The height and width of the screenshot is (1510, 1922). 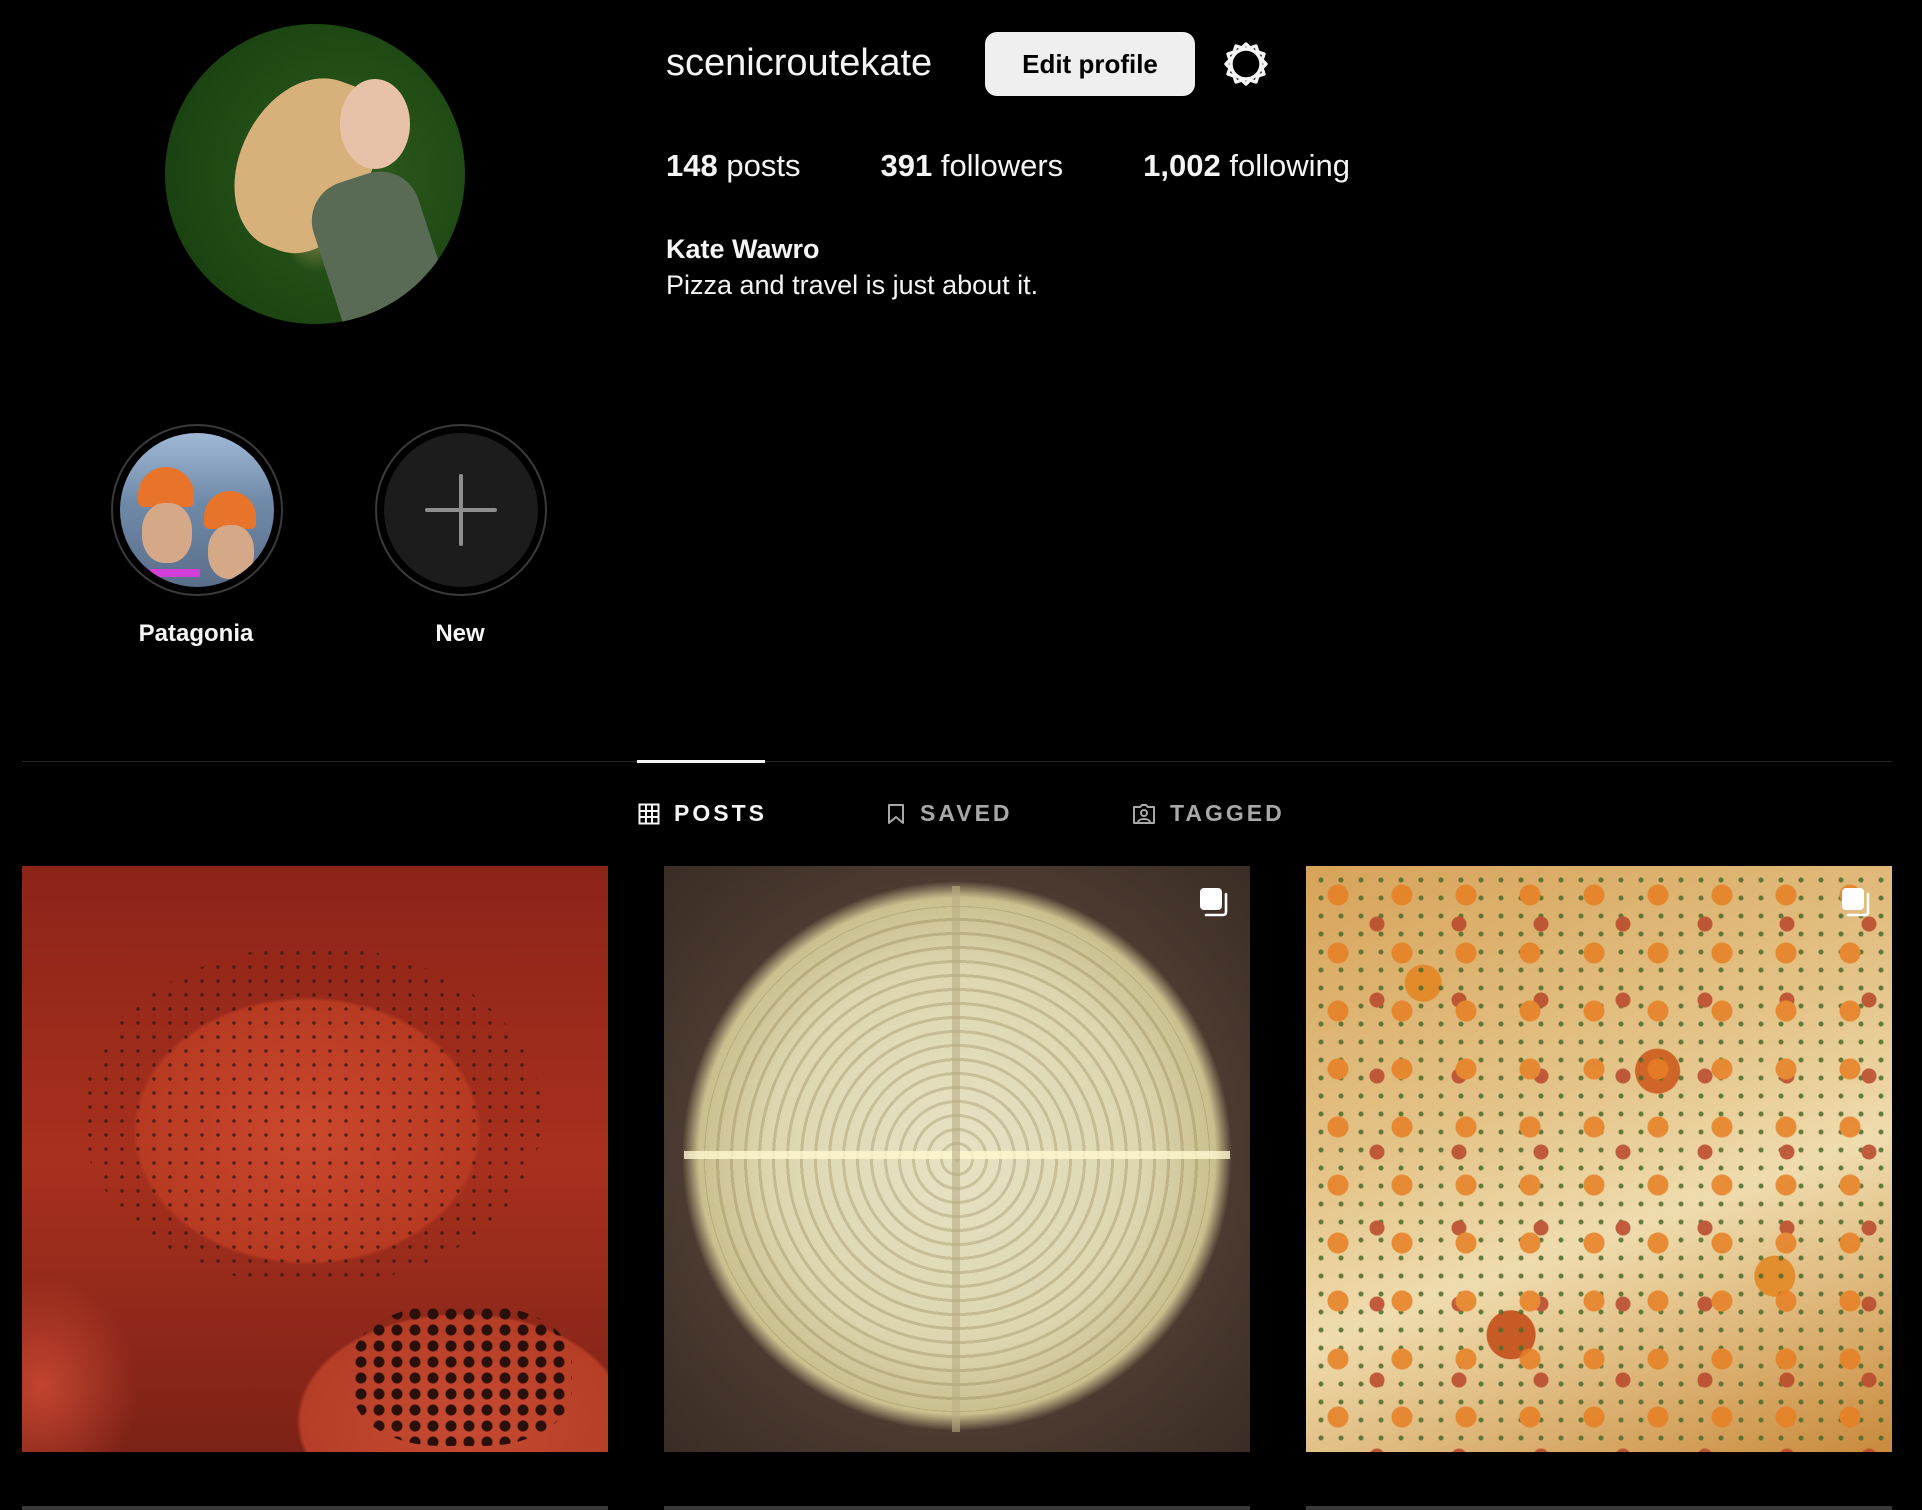 What do you see at coordinates (375, 124) in the screenshot?
I see `avatar-face` at bounding box center [375, 124].